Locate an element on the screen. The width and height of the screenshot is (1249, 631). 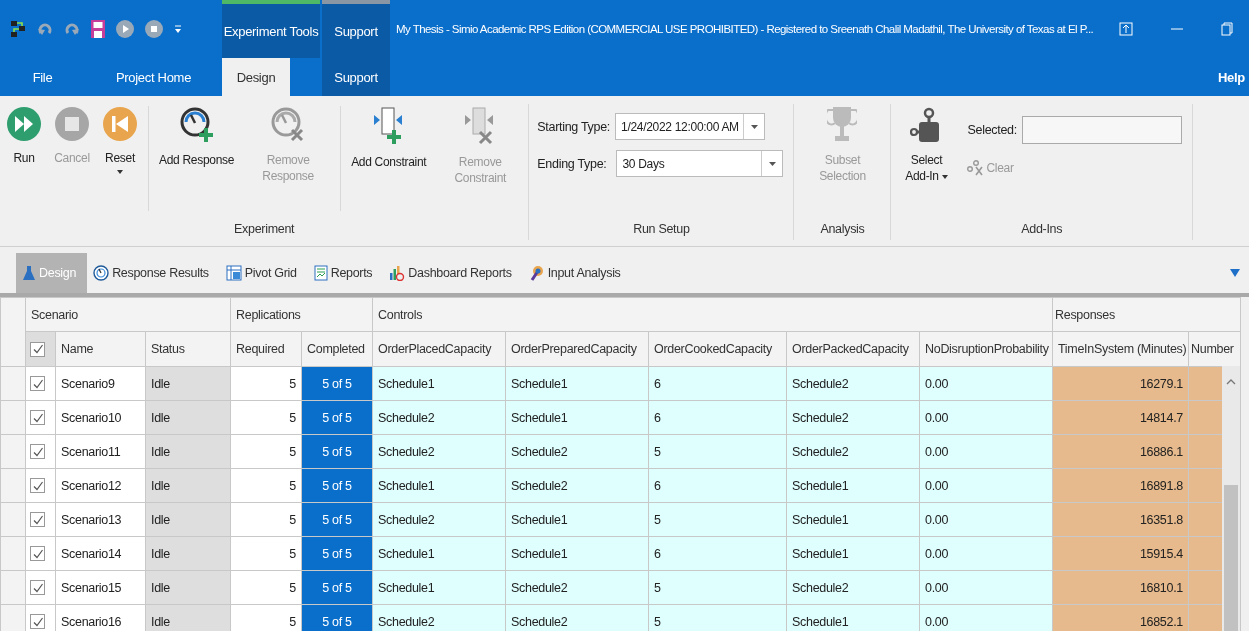
reset-icon is located at coordinates (120, 124).